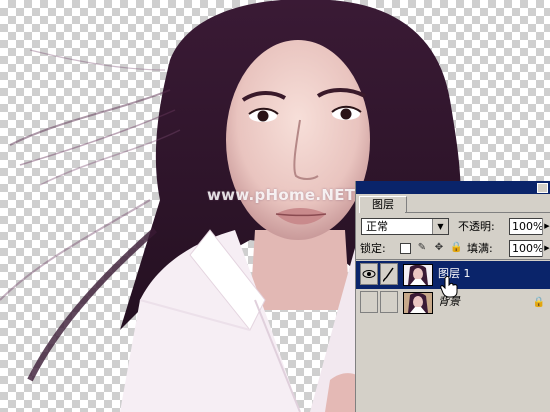 The image size is (550, 412). What do you see at coordinates (373, 248) in the screenshot?
I see `lock-label: 锁定:` at bounding box center [373, 248].